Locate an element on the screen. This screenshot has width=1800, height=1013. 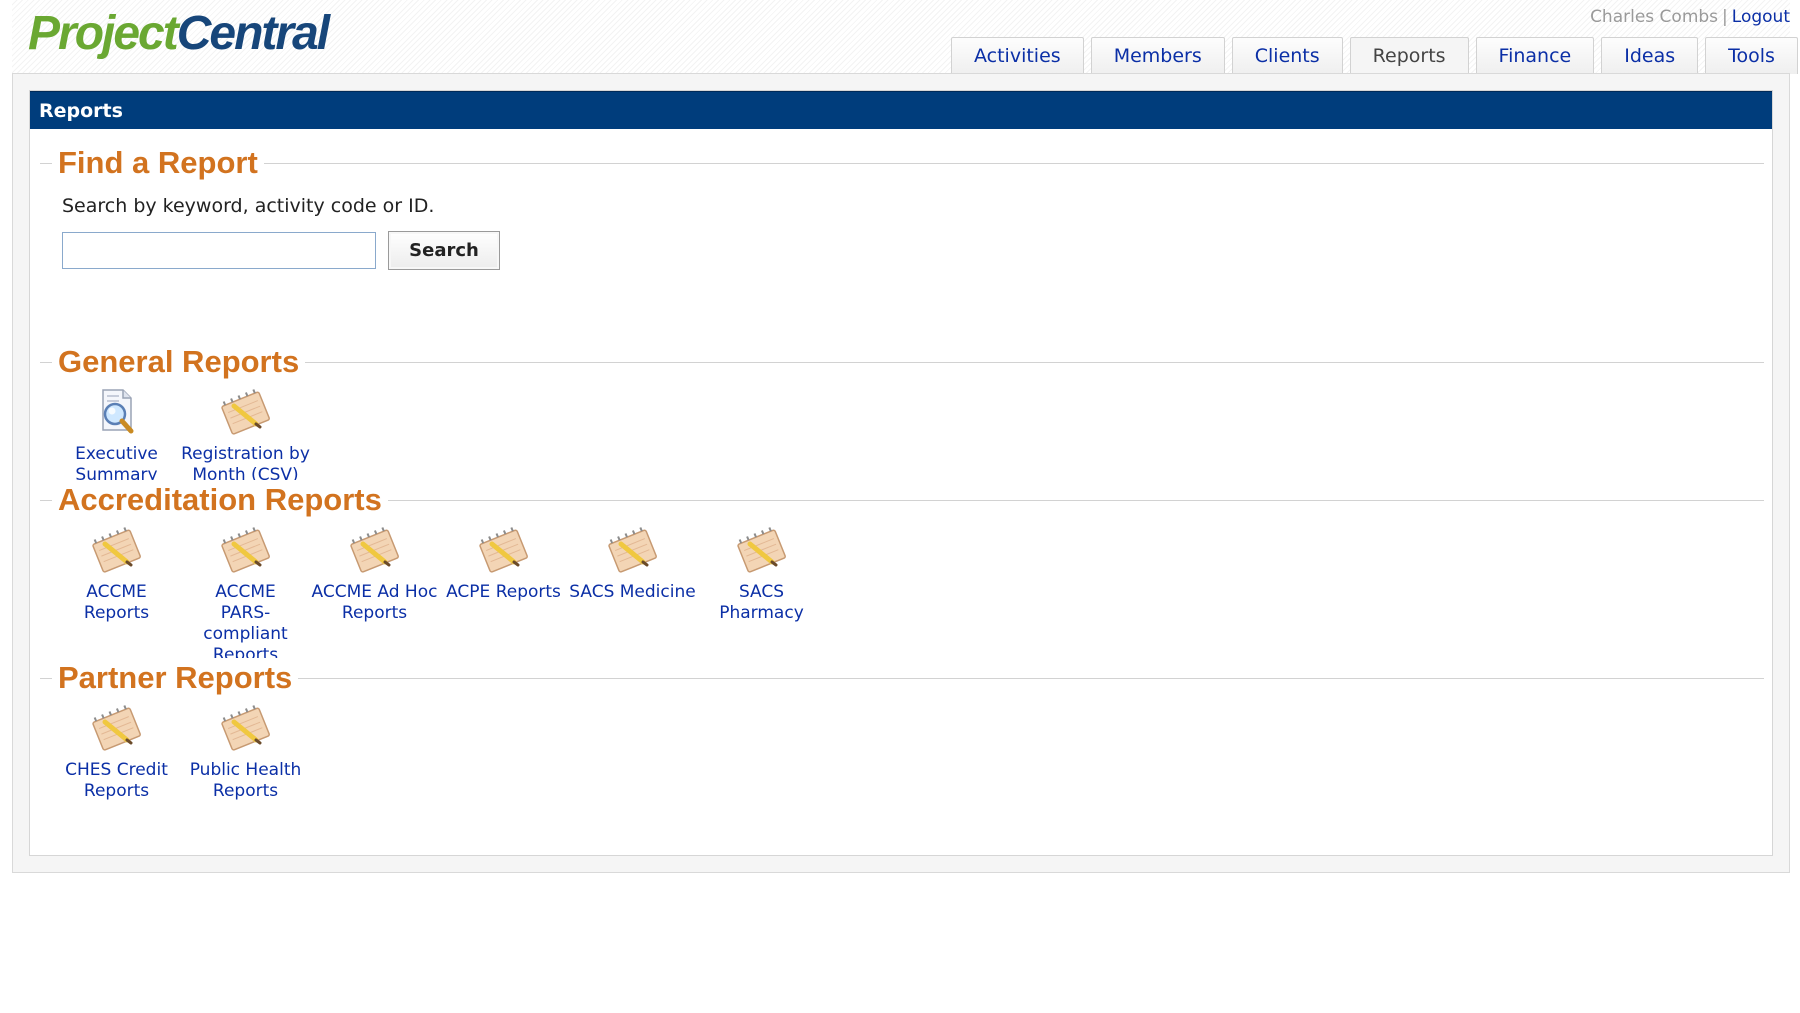
tab-activities: Activities is located at coordinates (1017, 55).